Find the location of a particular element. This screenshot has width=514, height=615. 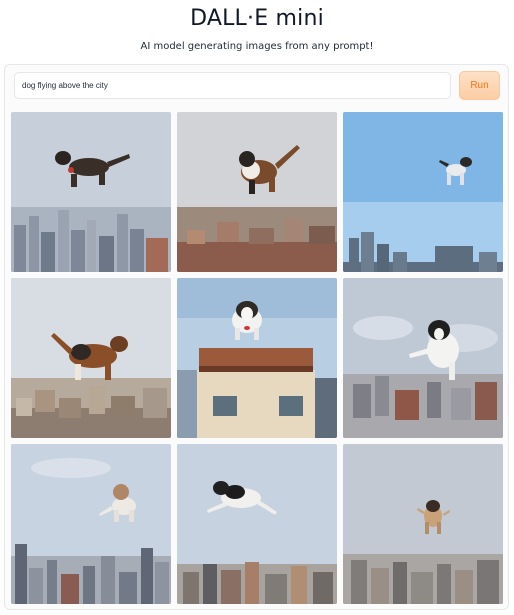

generated-image-3-picture is located at coordinates (423, 192).